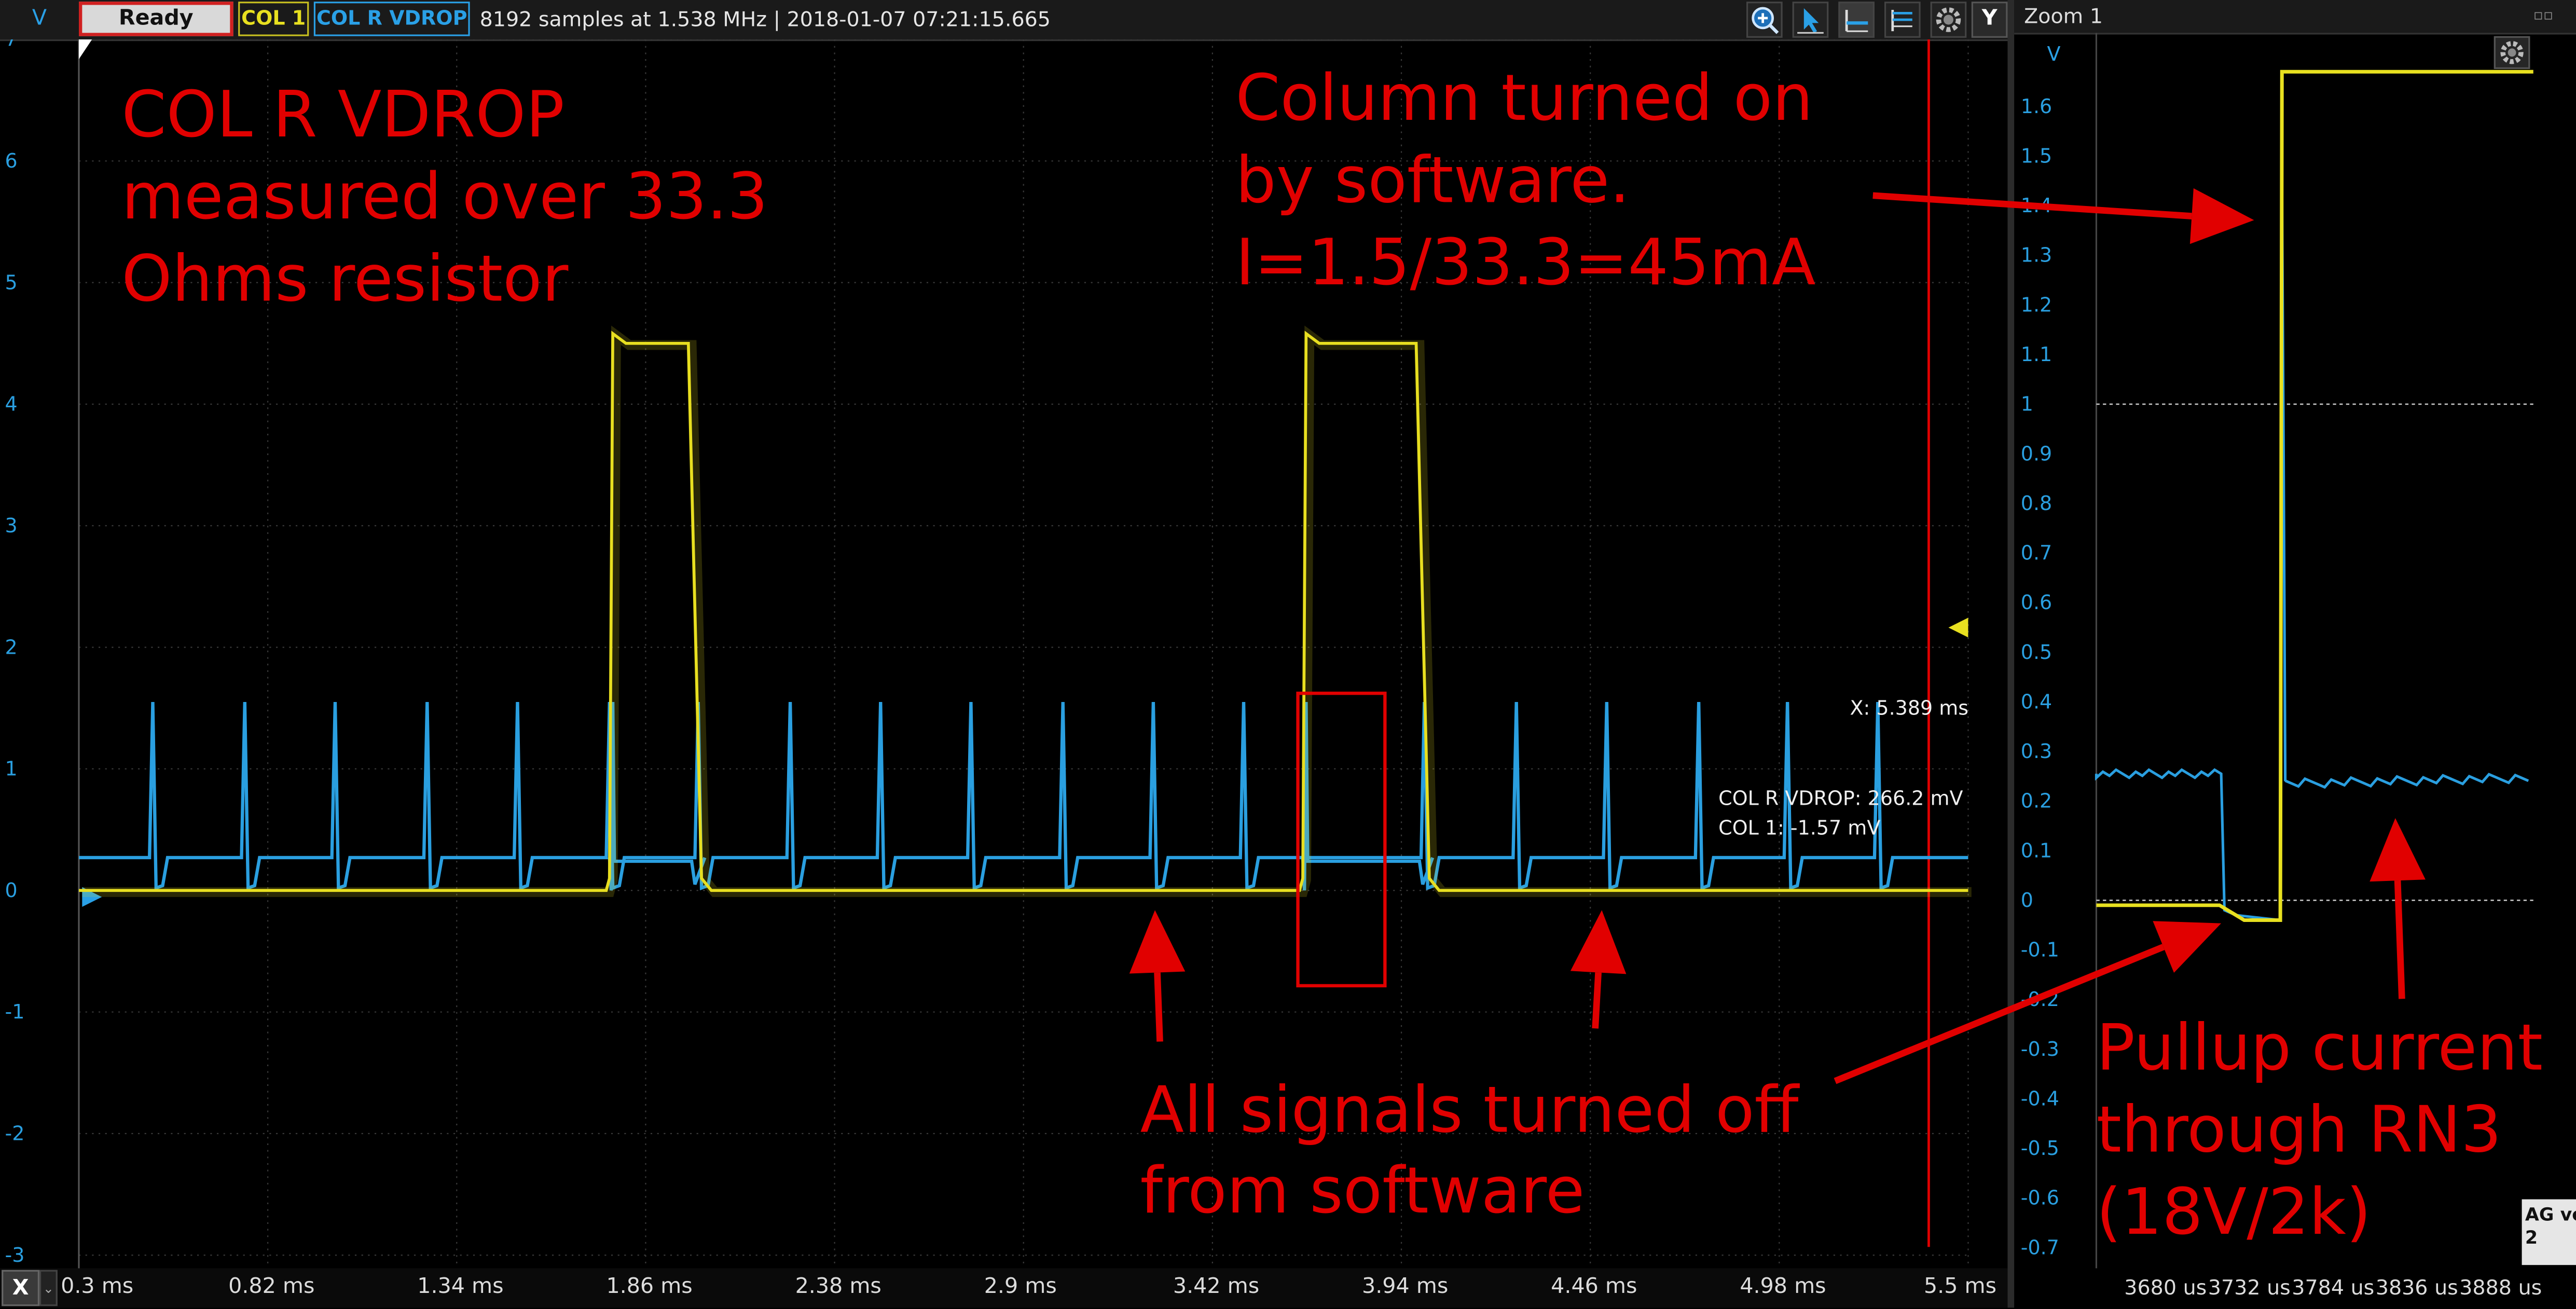 This screenshot has height=1309, width=2576. I want to click on zoom-y-tick-label: 0, so click(2027, 901).